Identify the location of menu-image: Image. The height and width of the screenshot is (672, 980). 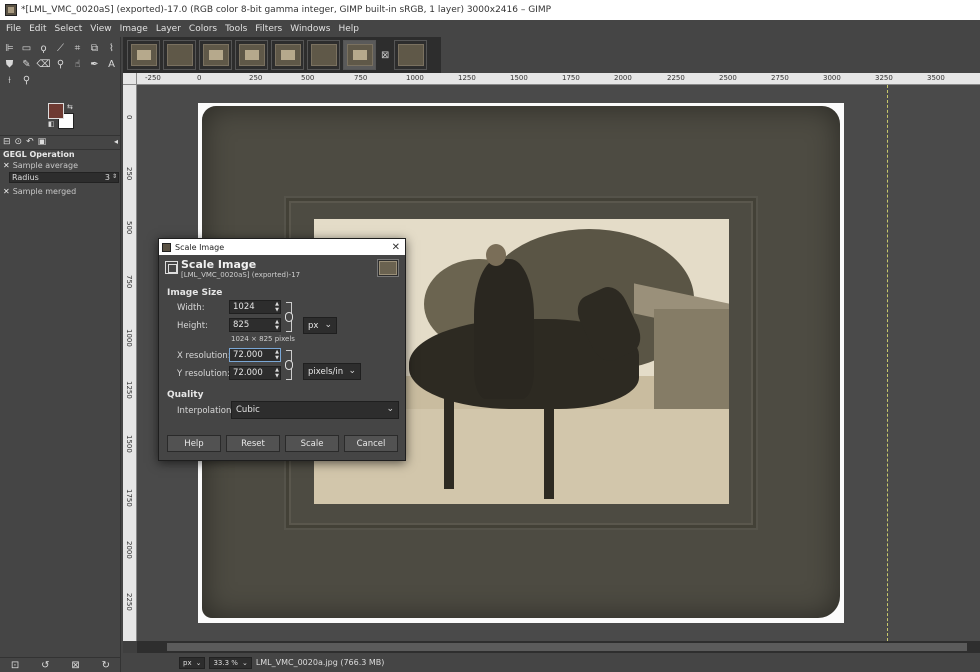
(134, 29).